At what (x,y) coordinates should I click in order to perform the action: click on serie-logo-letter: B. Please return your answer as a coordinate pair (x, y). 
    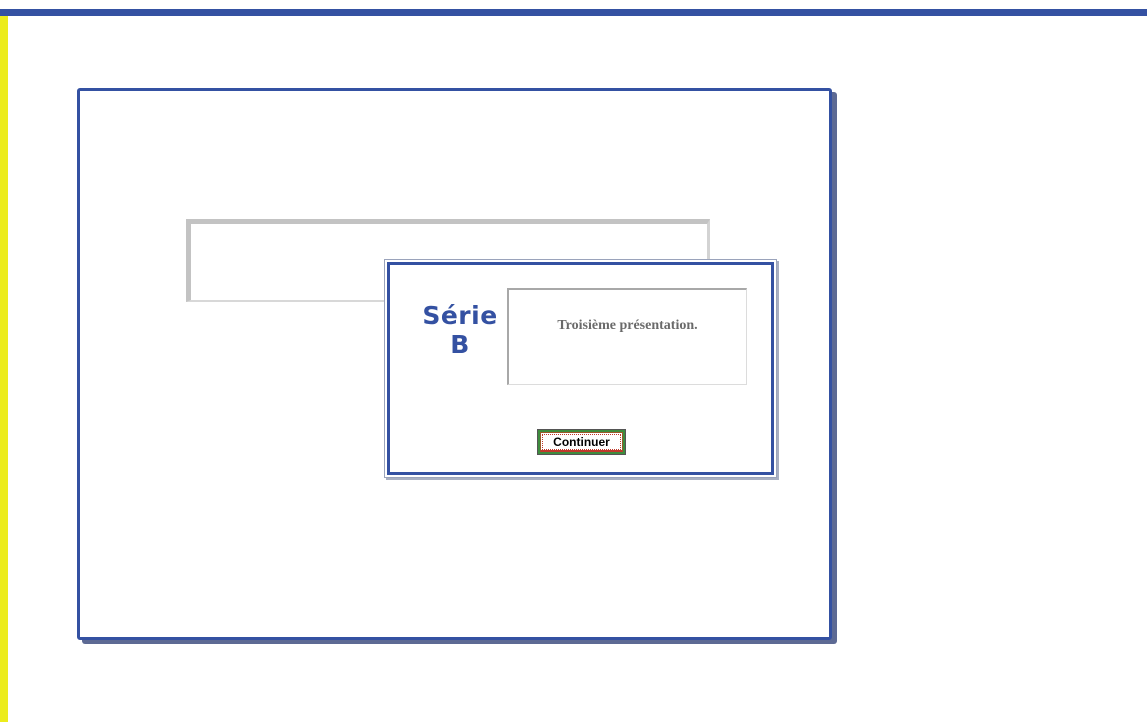
    Looking at the image, I should click on (460, 344).